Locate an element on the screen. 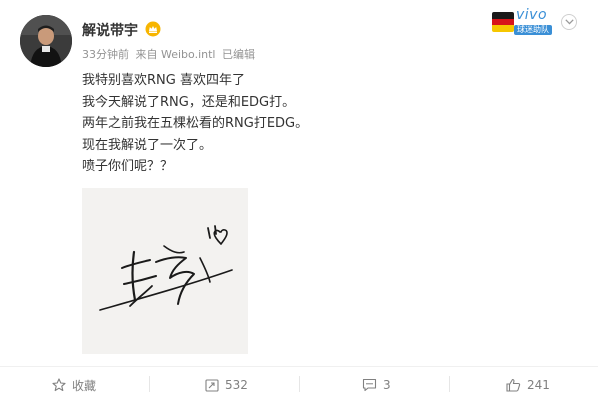 The width and height of the screenshot is (598, 403). comment-button: 3 is located at coordinates (376, 385).